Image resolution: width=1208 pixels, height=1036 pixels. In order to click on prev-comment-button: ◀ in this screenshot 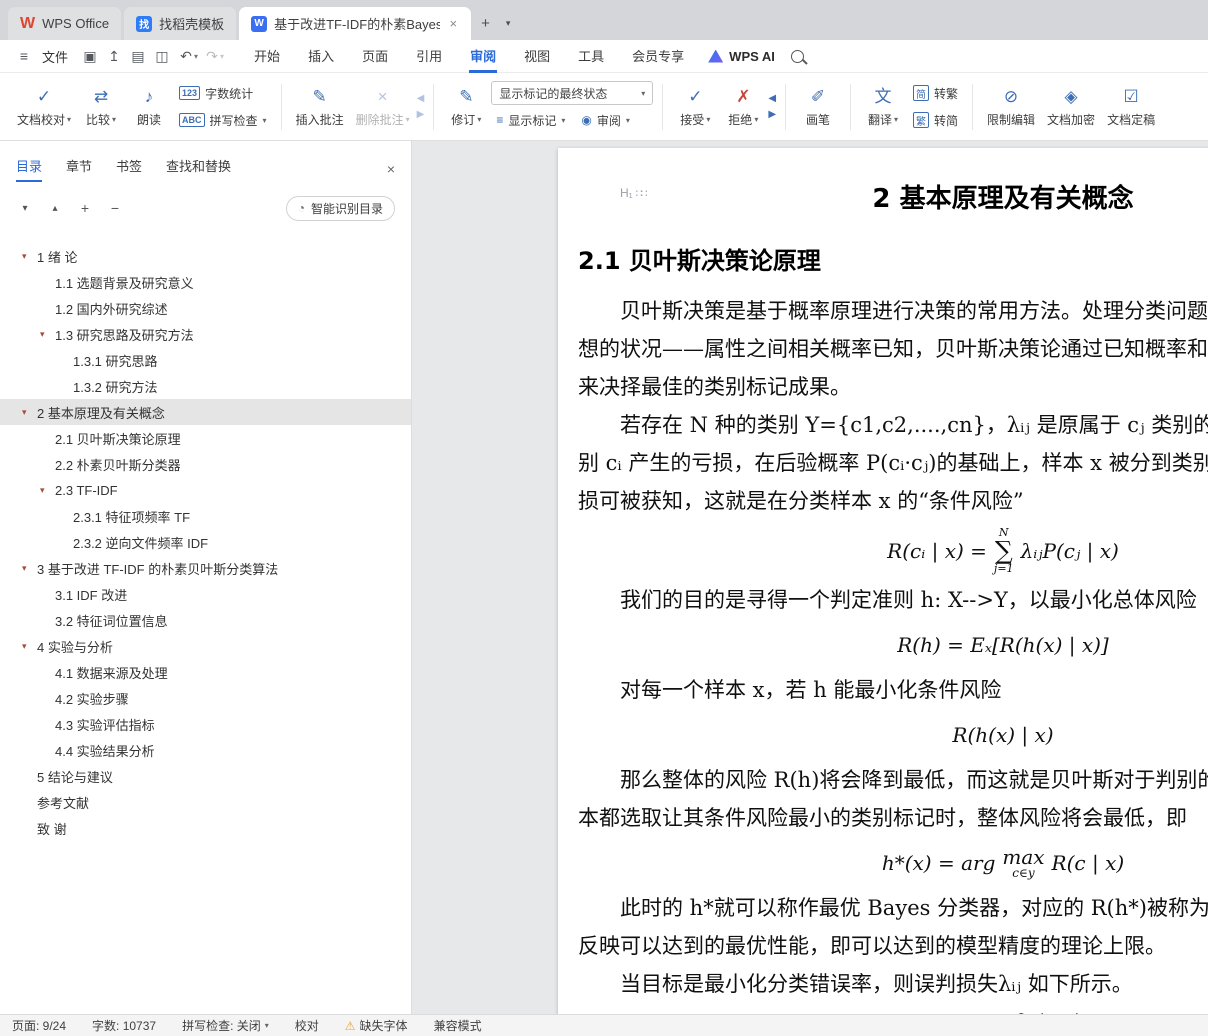, I will do `click(421, 99)`.